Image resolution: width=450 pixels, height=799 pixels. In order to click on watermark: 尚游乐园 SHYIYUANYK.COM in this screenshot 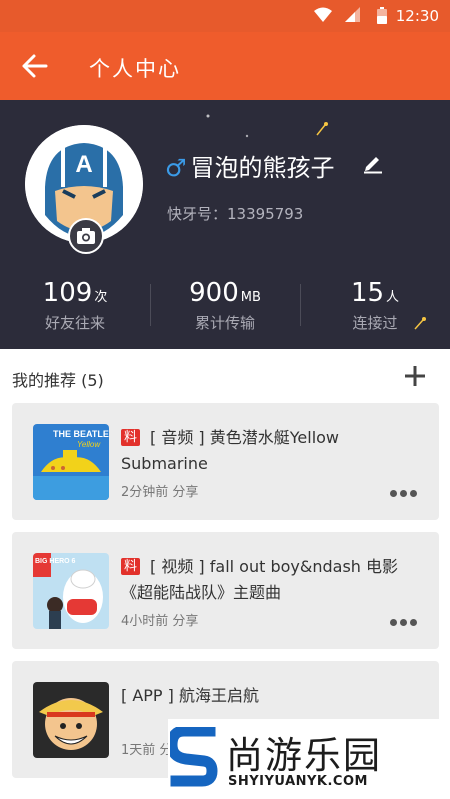, I will do `click(309, 759)`.